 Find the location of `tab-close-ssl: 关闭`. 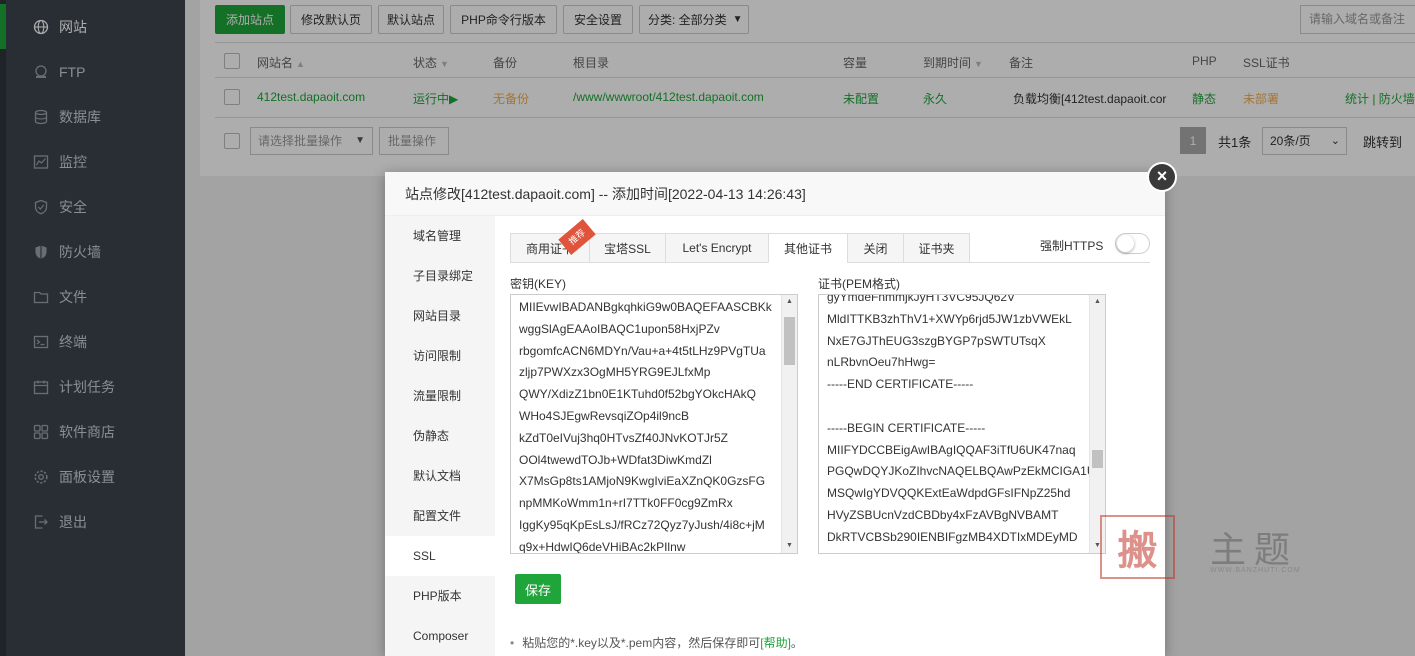

tab-close-ssl: 关闭 is located at coordinates (875, 248).